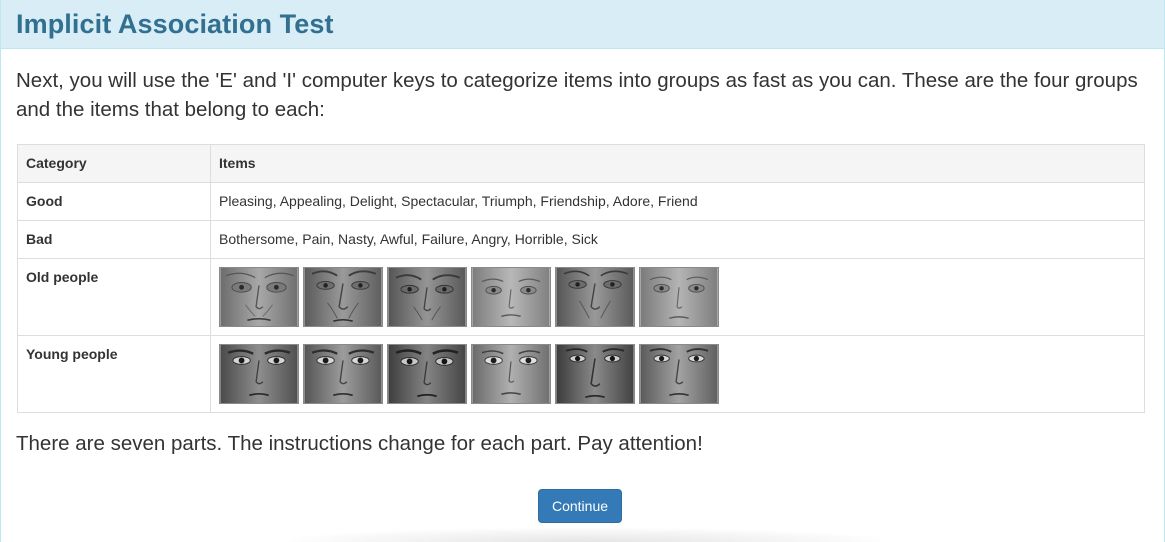 This screenshot has width=1165, height=542. Describe the element at coordinates (114, 201) in the screenshot. I see `category-good: Good` at that location.